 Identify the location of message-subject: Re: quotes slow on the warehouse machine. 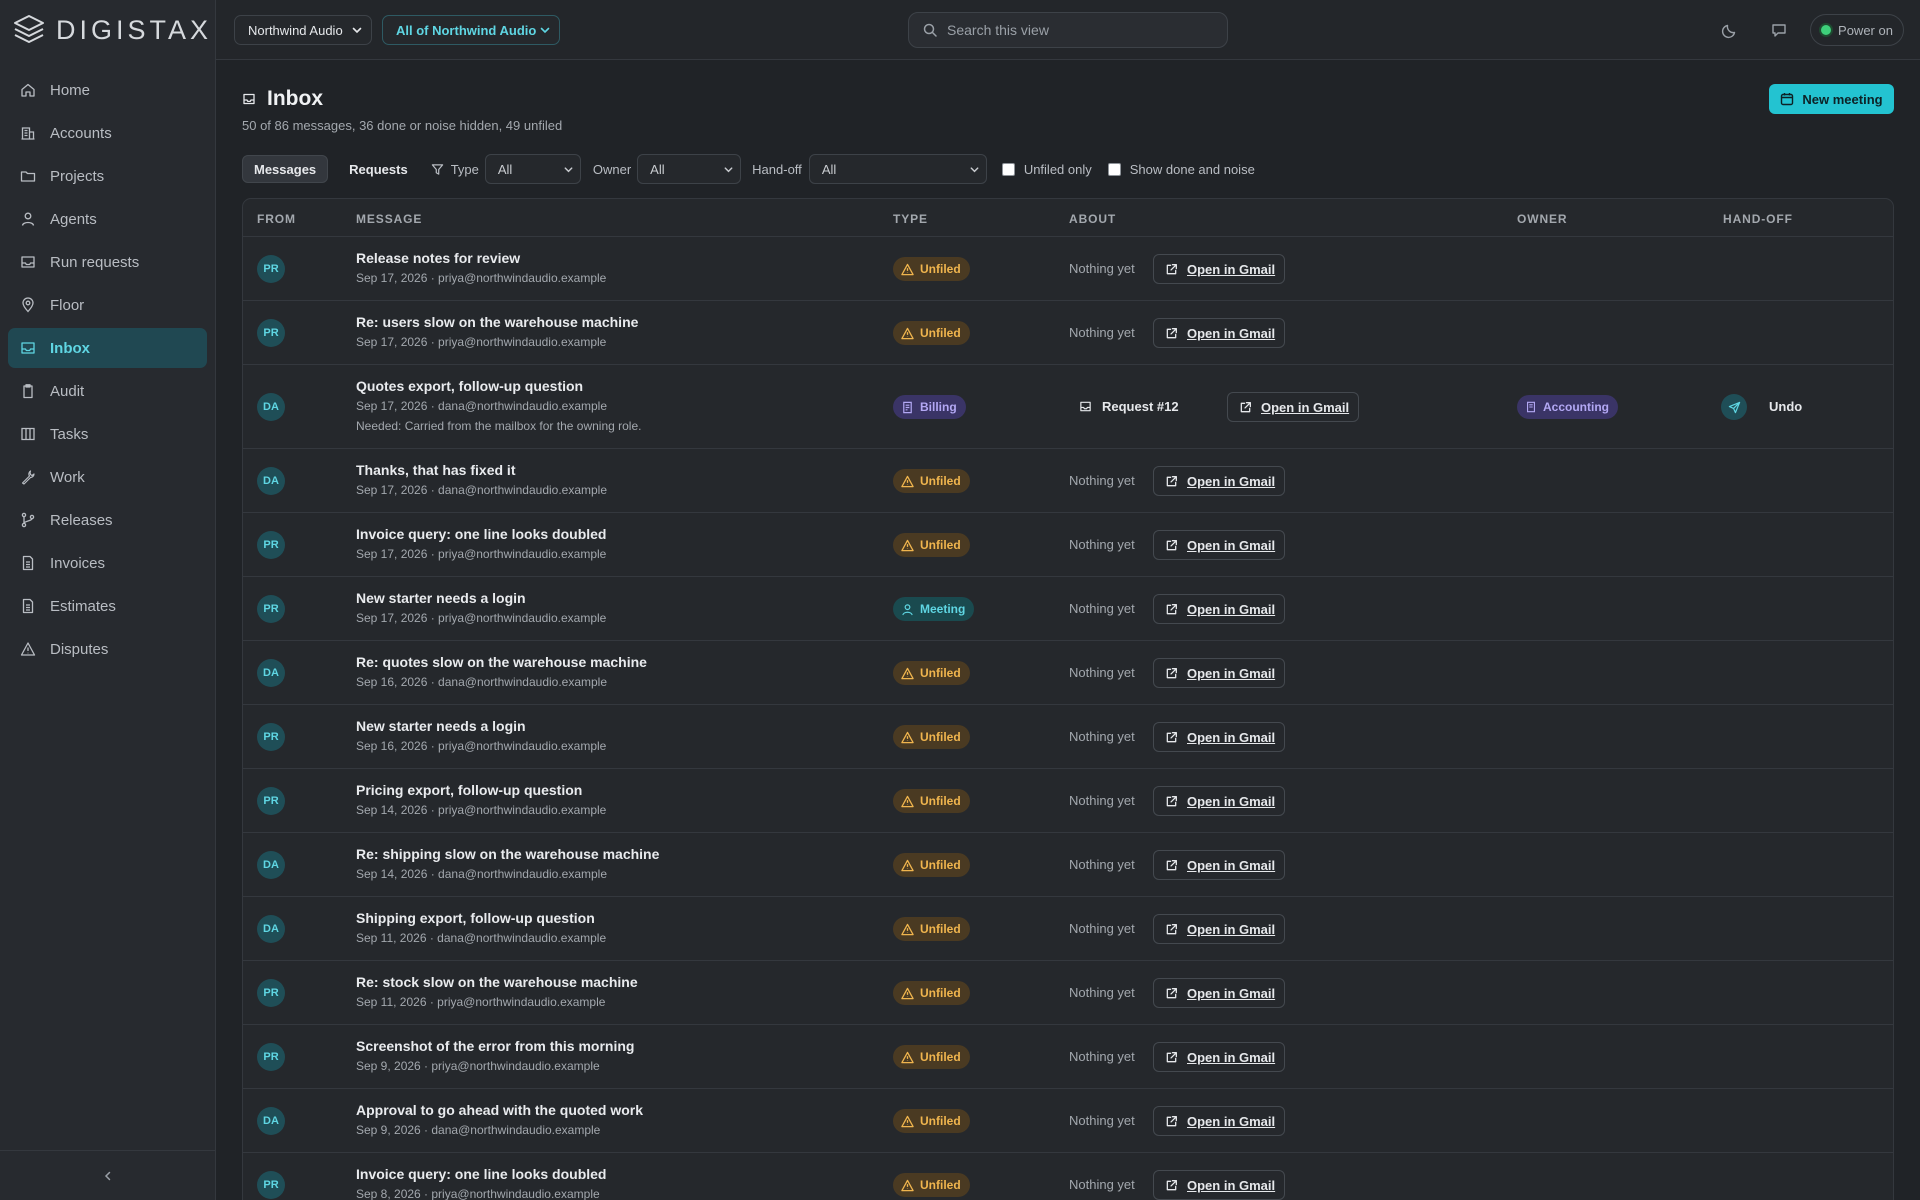
(501, 662).